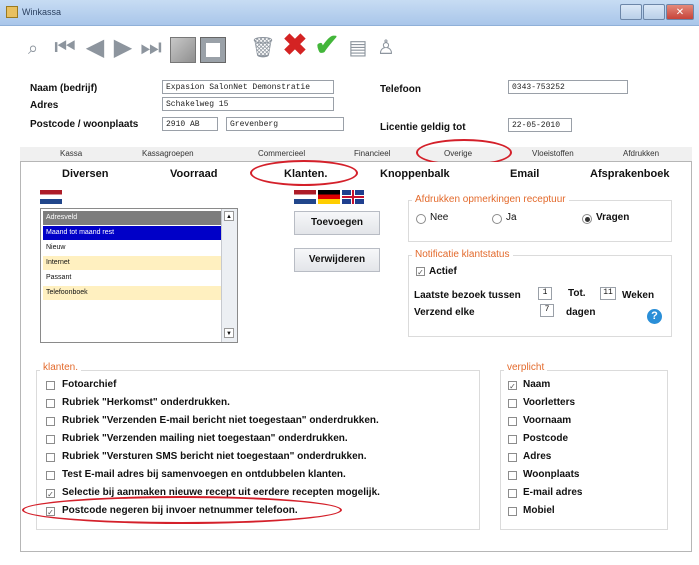 This screenshot has height=565, width=699. What do you see at coordinates (568, 87) in the screenshot?
I see `phone-field: 0343-753252` at bounding box center [568, 87].